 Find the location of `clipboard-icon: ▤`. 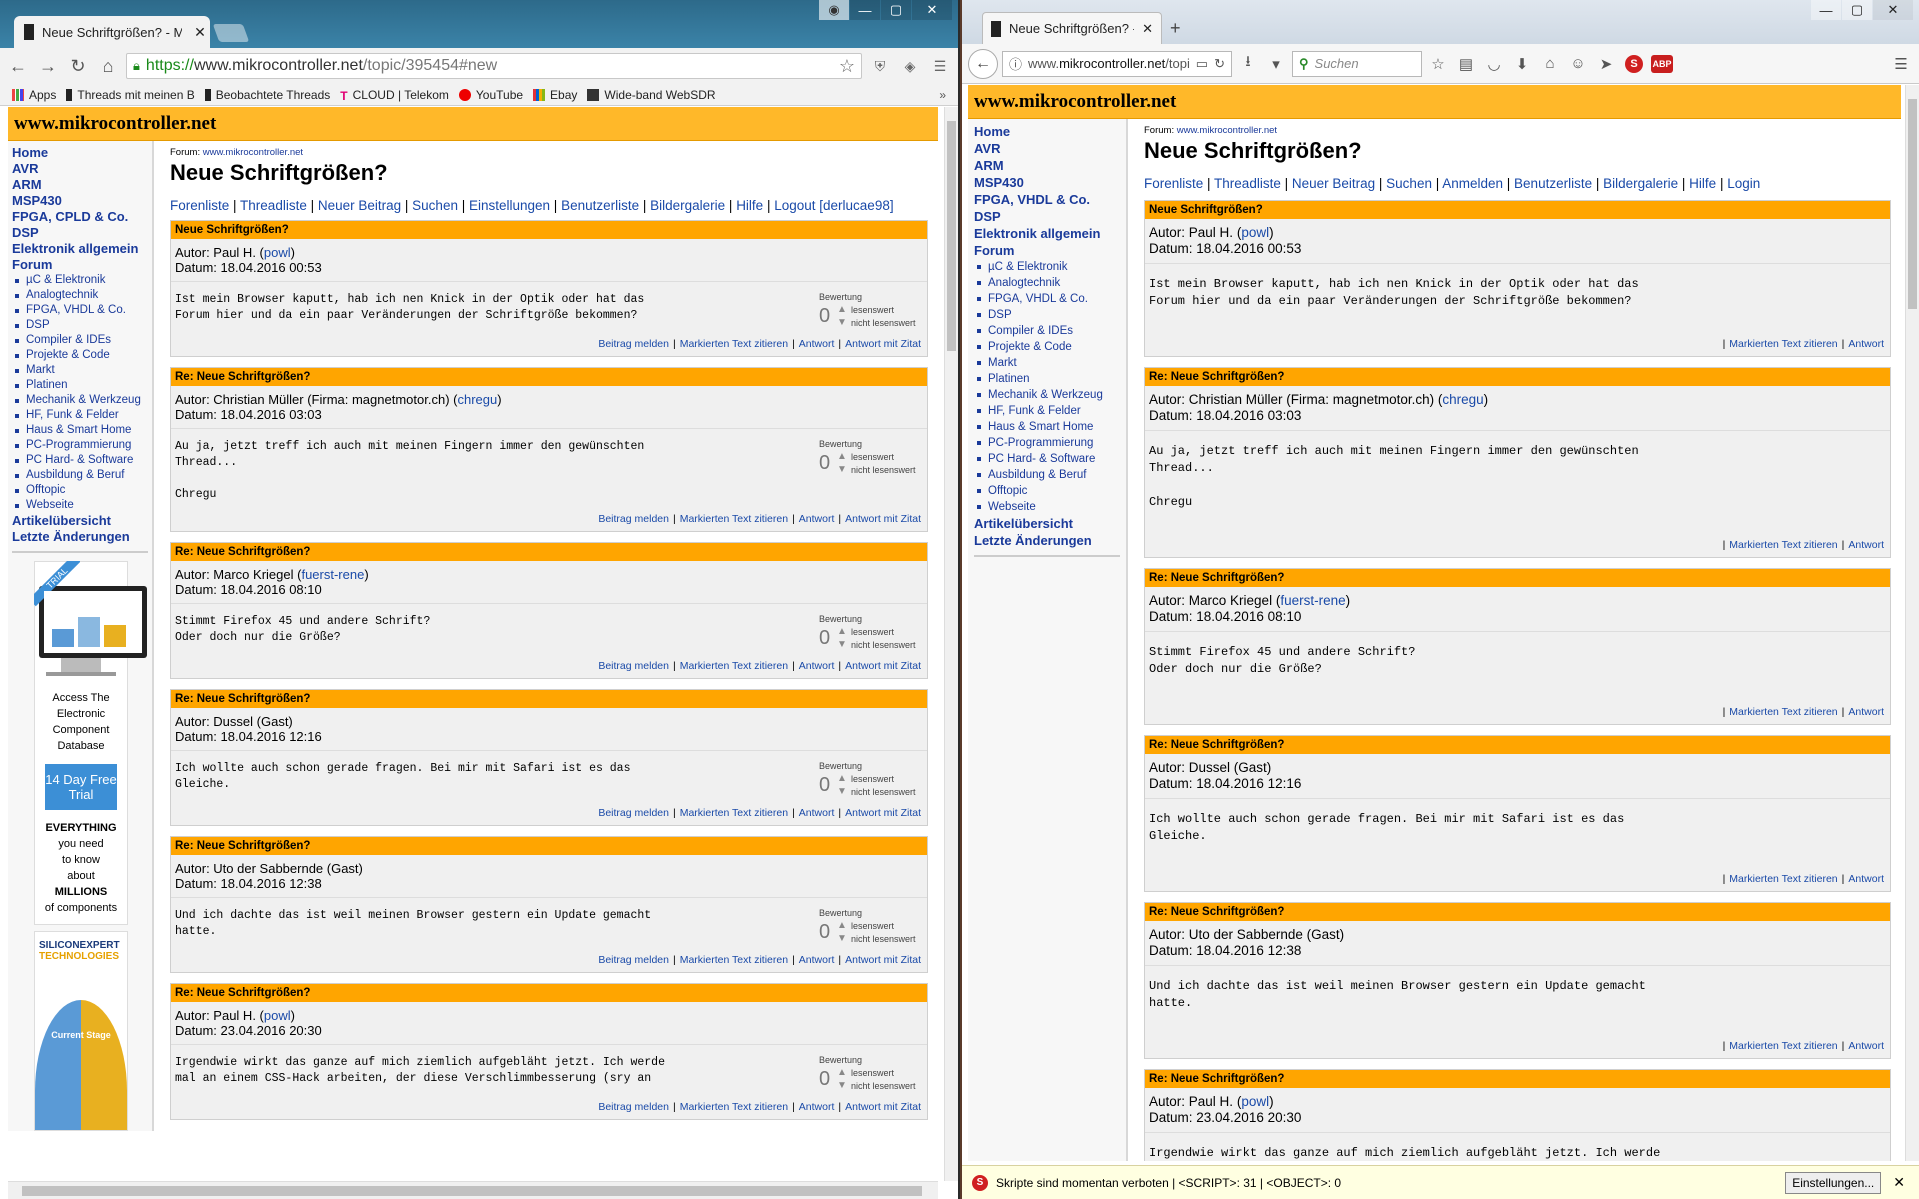

clipboard-icon: ▤ is located at coordinates (1466, 64).